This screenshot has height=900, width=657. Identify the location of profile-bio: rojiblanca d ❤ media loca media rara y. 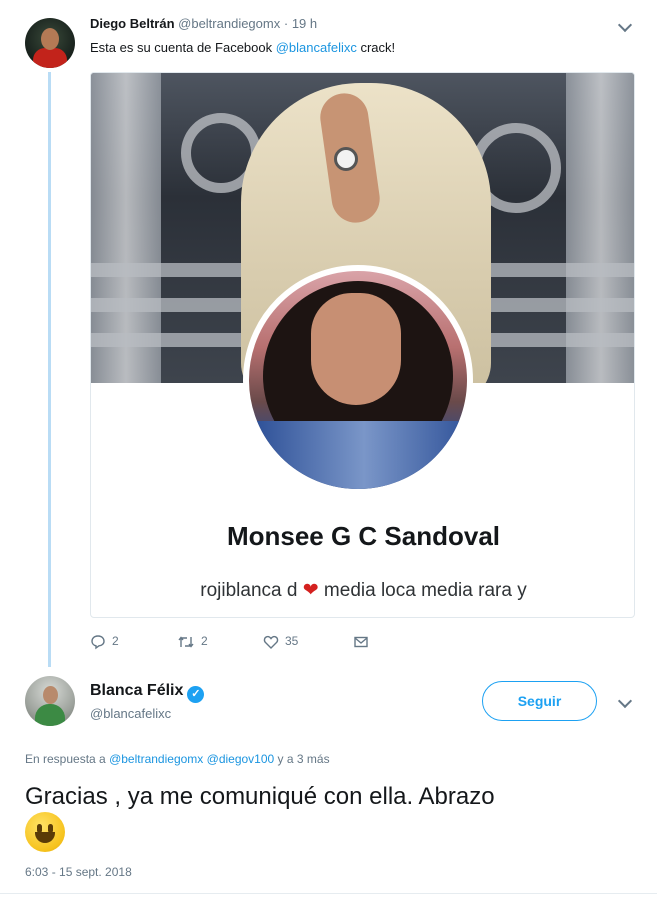
(362, 590).